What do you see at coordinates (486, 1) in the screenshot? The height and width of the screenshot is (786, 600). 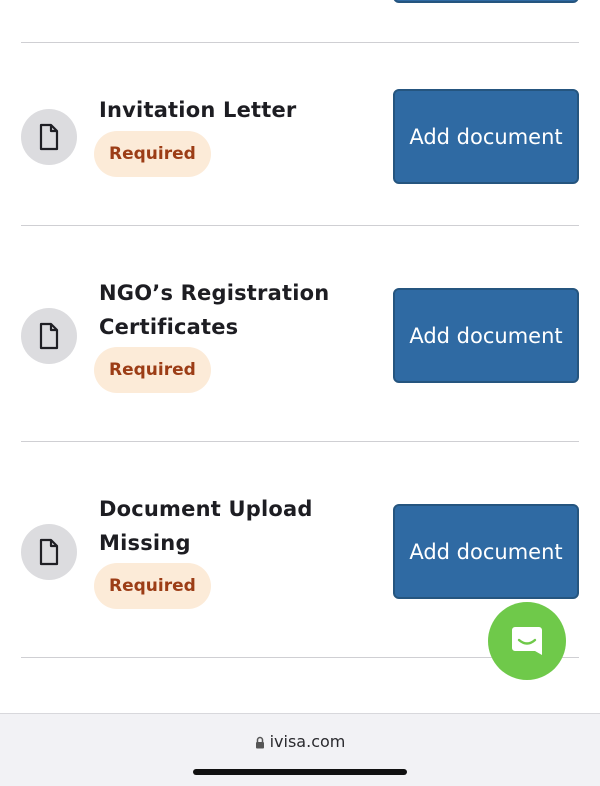 I see `add-document-button-partial` at bounding box center [486, 1].